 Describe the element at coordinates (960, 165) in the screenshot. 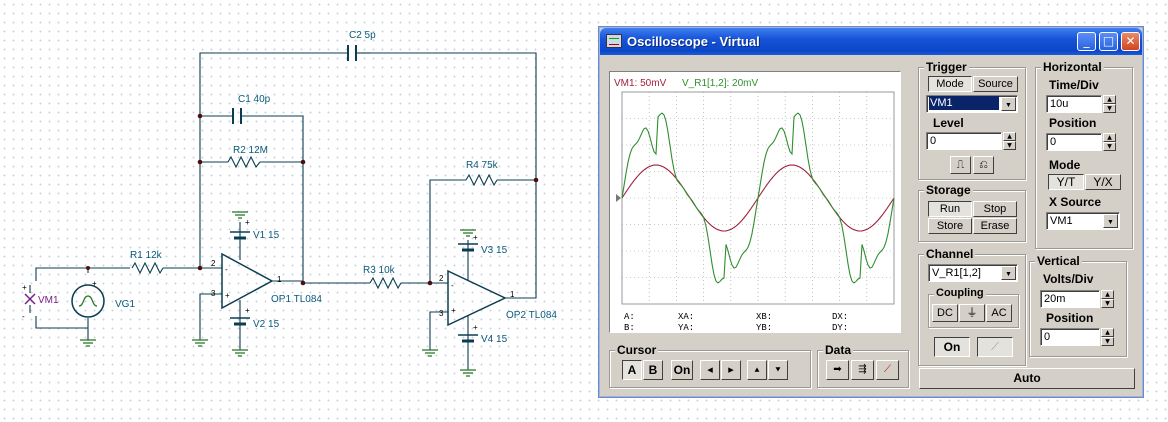

I see `rising-edge-icon: ⎍` at that location.